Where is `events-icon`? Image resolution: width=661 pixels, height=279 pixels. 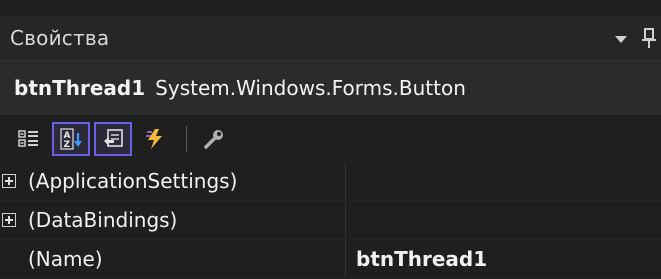 events-icon is located at coordinates (154, 138).